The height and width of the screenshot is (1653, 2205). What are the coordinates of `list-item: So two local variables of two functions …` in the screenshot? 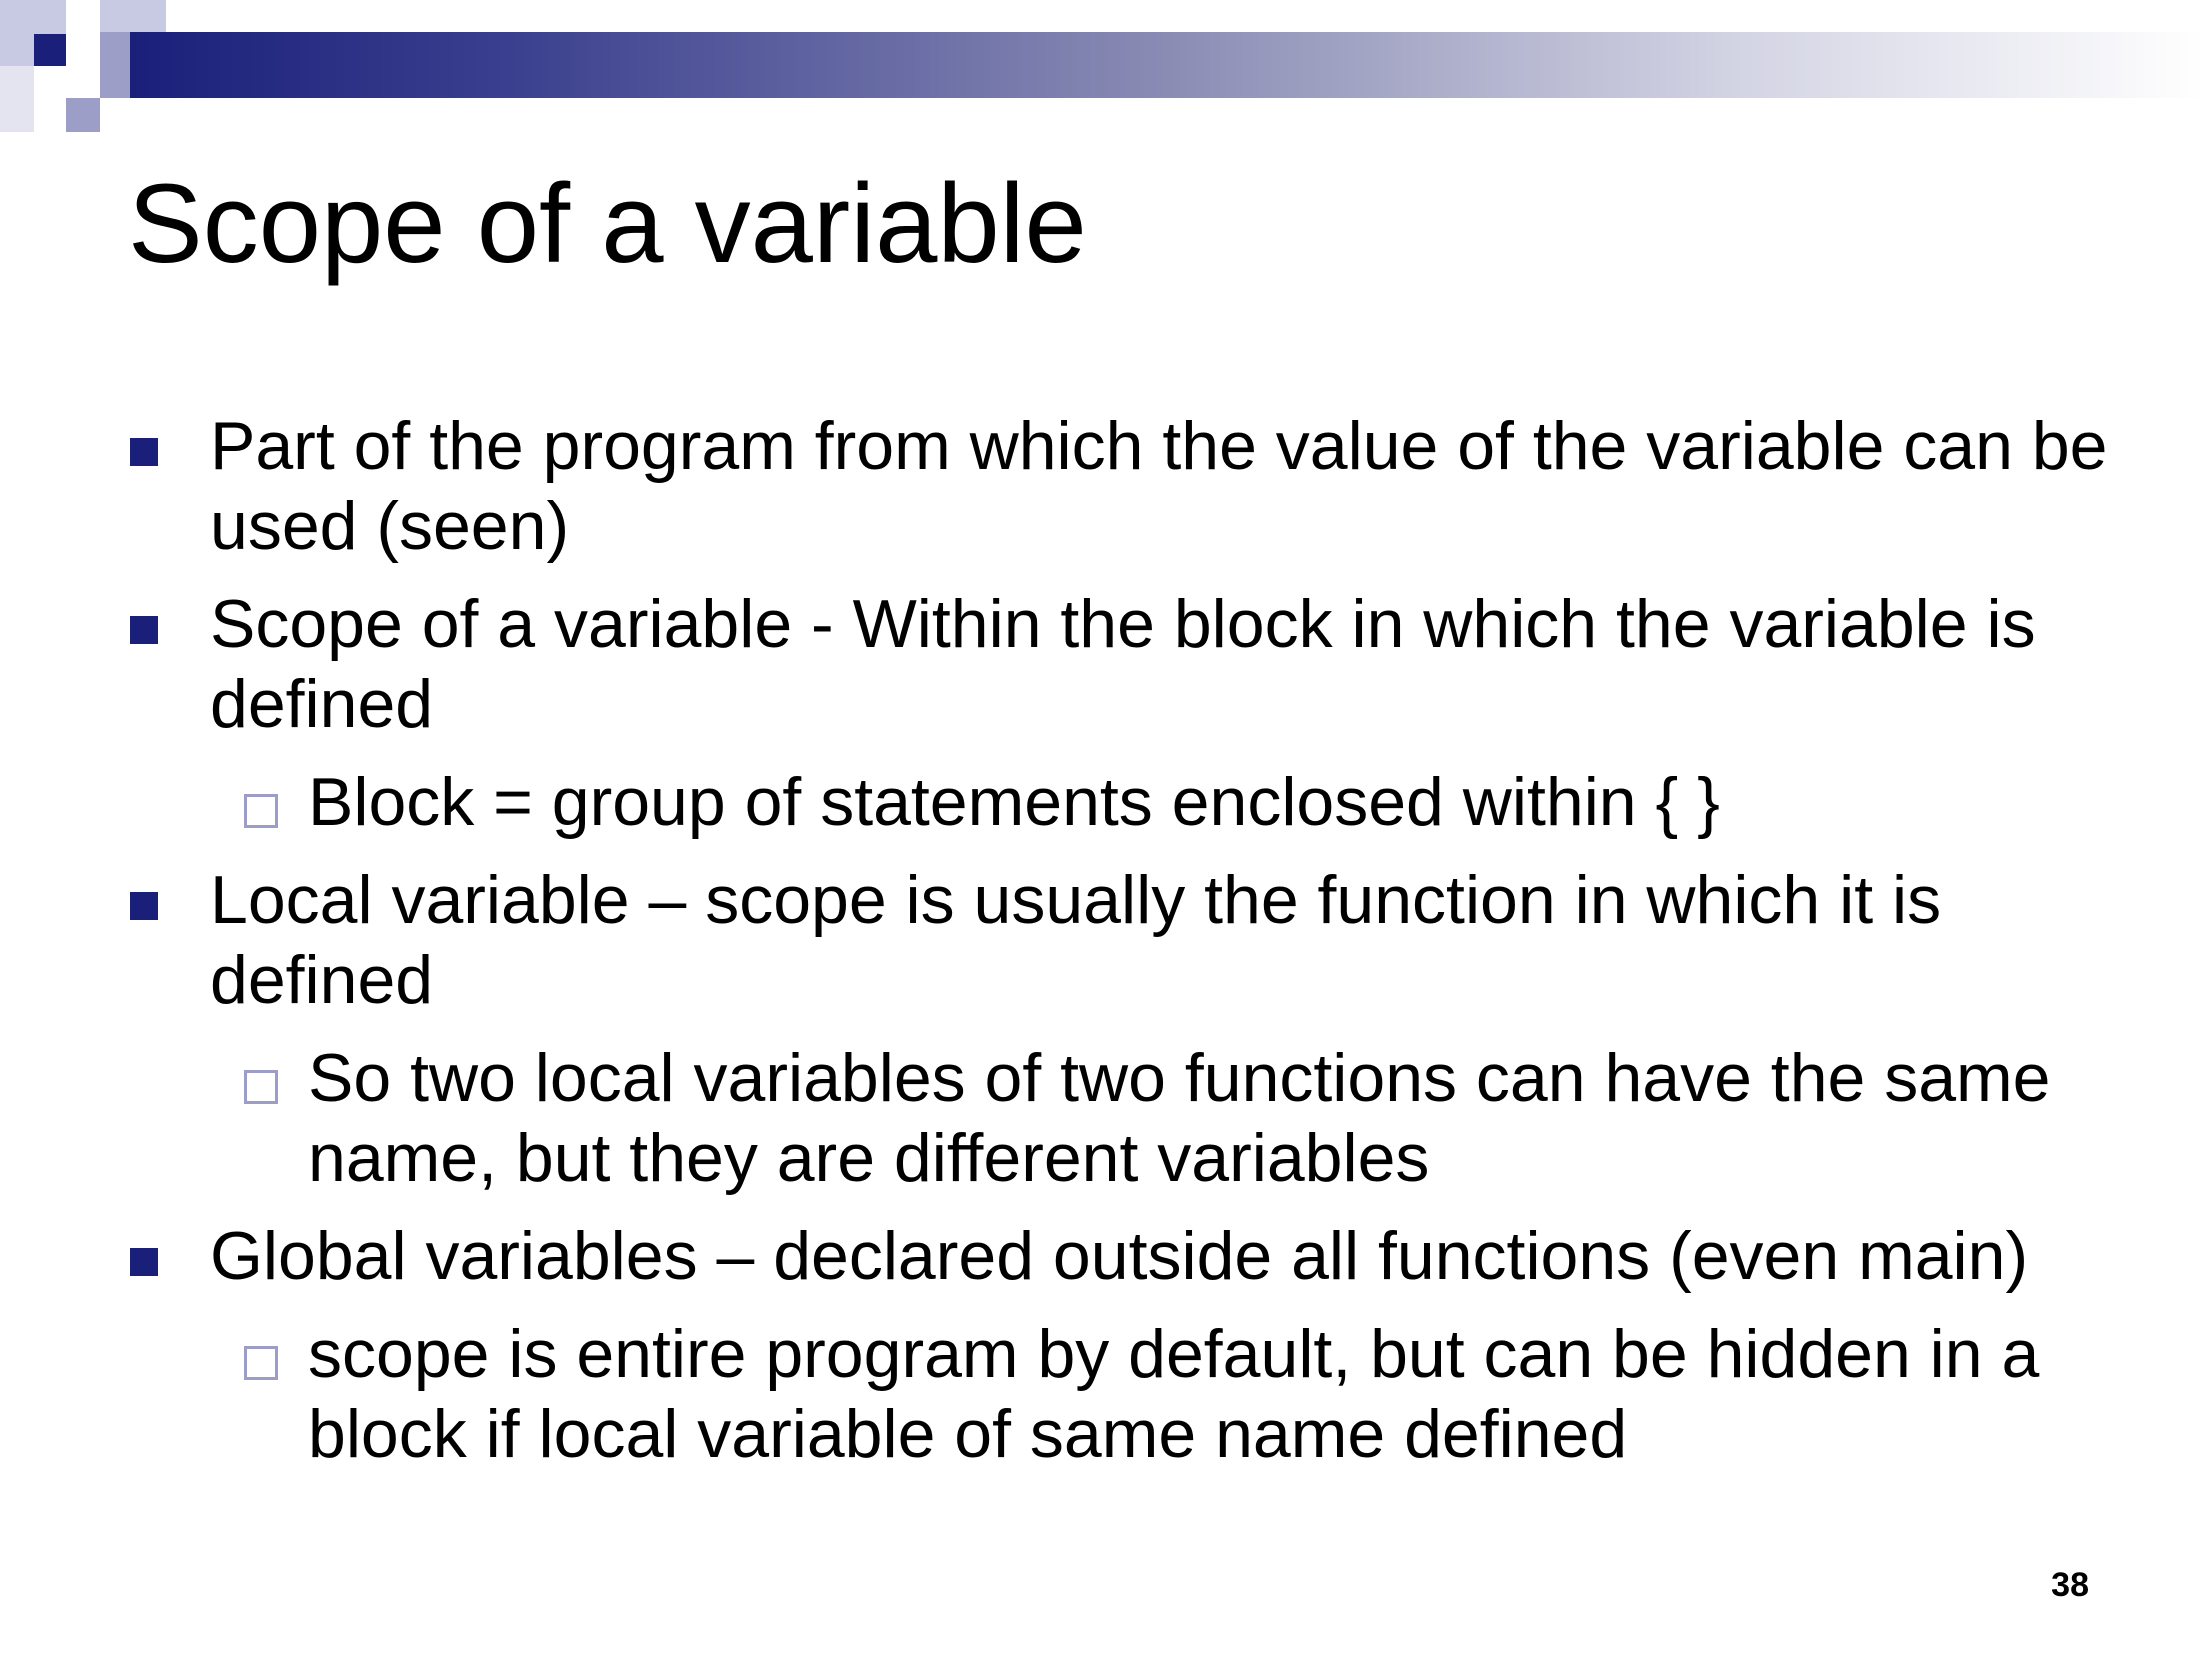 It's located at (1128, 1118).